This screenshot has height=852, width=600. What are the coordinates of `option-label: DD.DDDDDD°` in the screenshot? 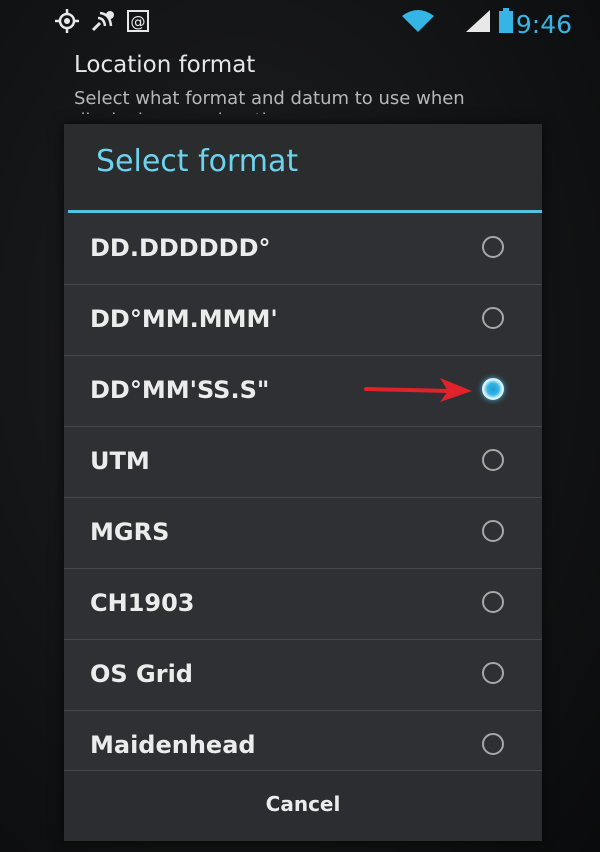 It's located at (180, 248).